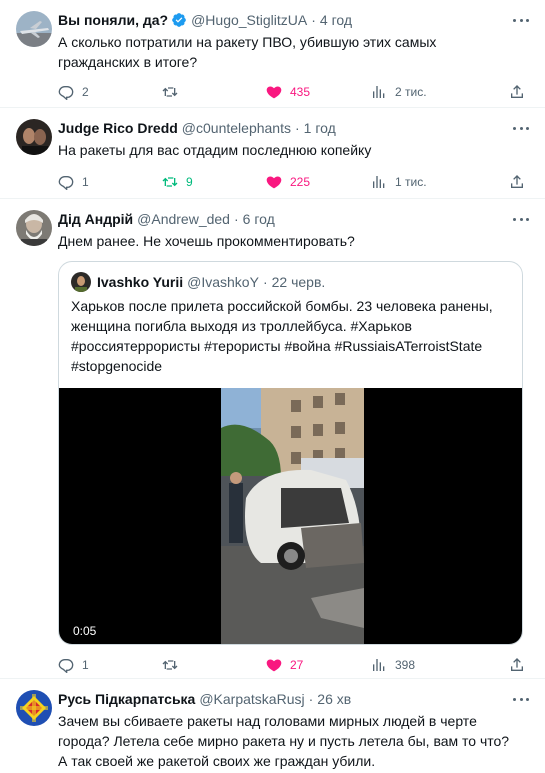 The height and width of the screenshot is (773, 545). What do you see at coordinates (118, 128) in the screenshot?
I see `author-name: Judge Rico Dredd` at bounding box center [118, 128].